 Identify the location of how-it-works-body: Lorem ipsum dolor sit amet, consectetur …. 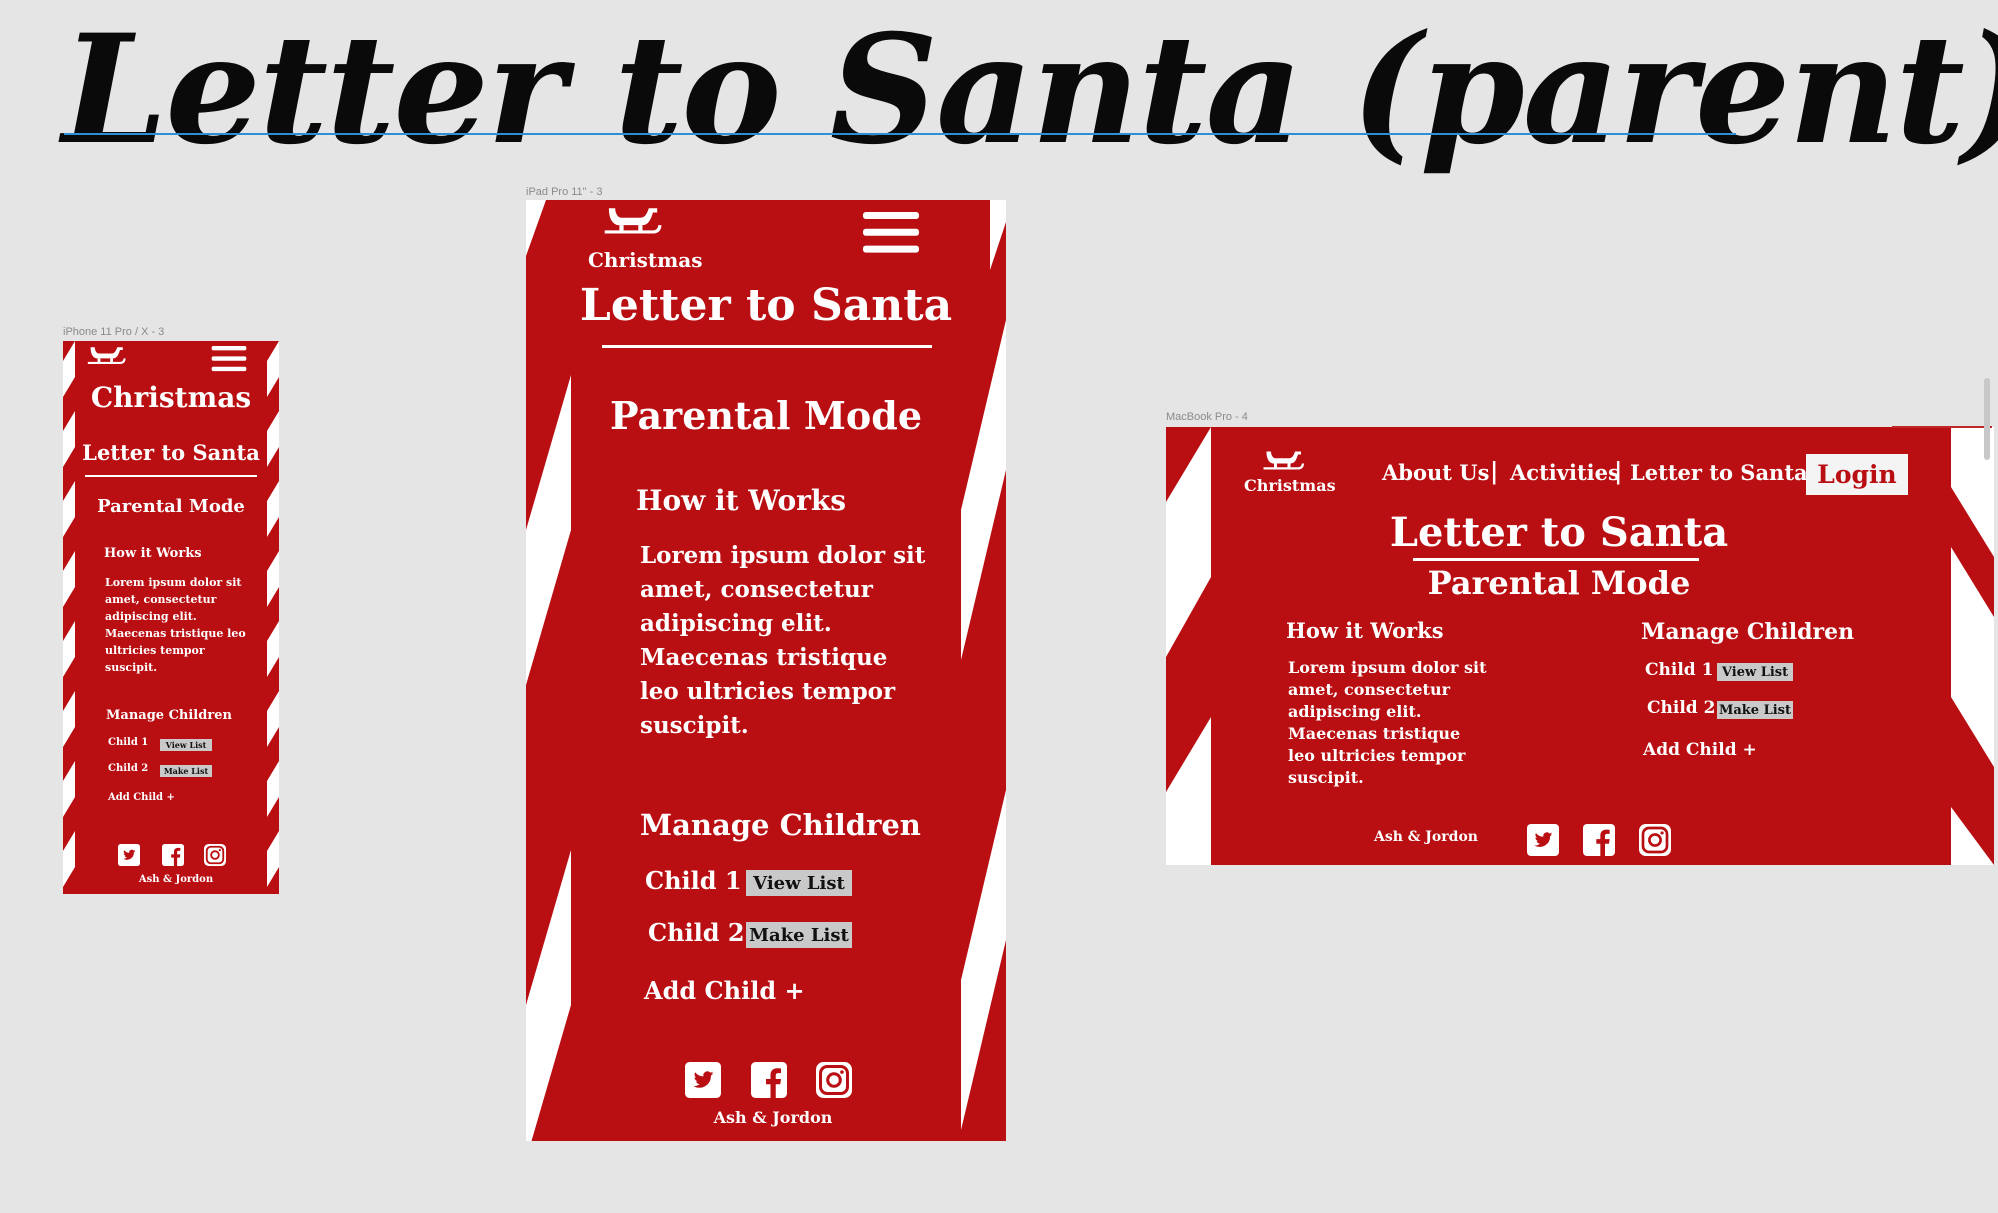
(175, 625).